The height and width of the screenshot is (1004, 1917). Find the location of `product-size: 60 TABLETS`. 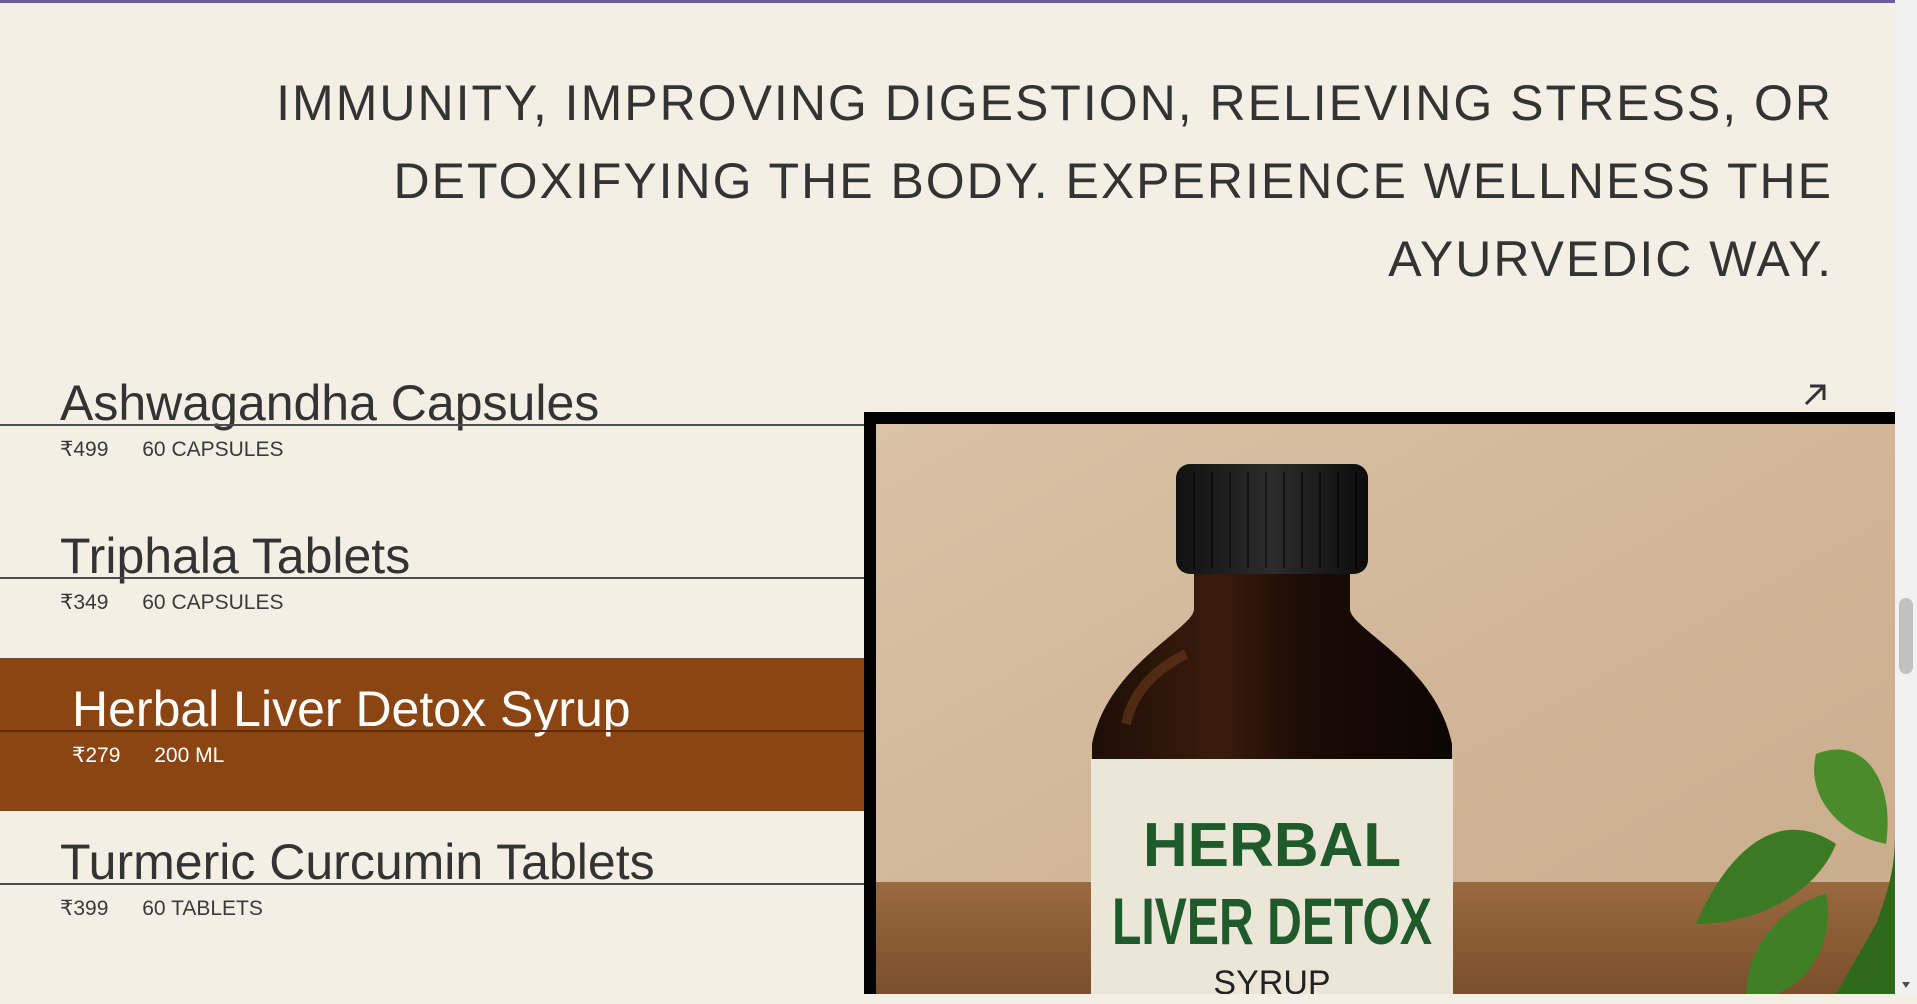

product-size: 60 TABLETS is located at coordinates (202, 908).